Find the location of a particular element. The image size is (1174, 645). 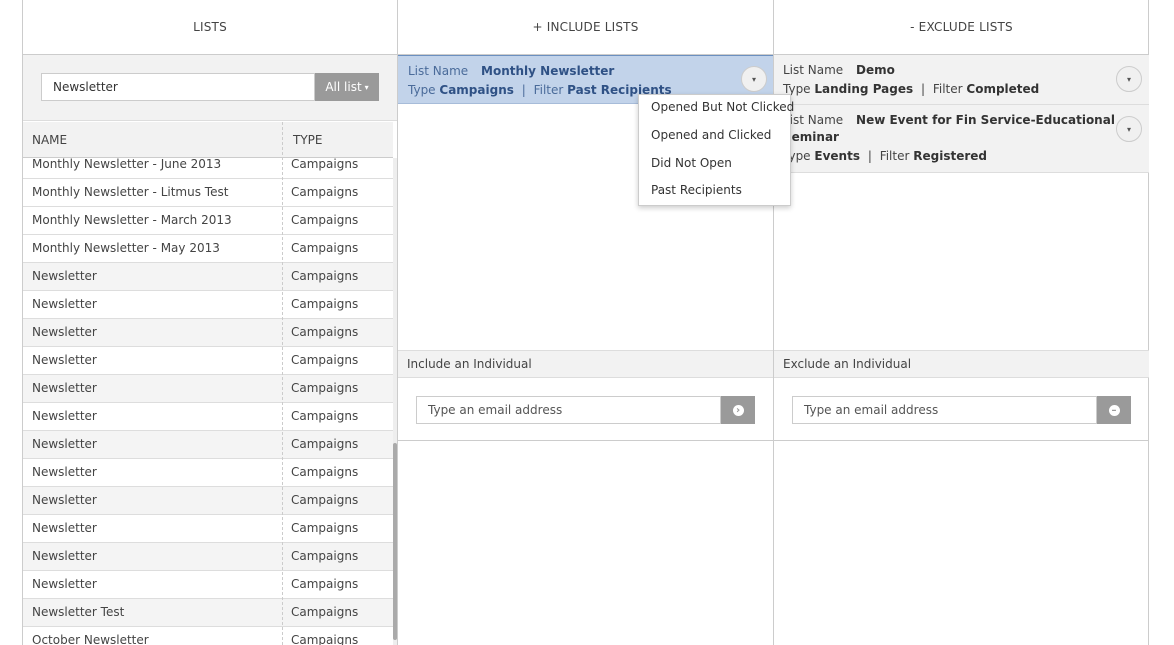

table-row: Monthly Newsletter - June 2013 Campaigns is located at coordinates (208, 168).